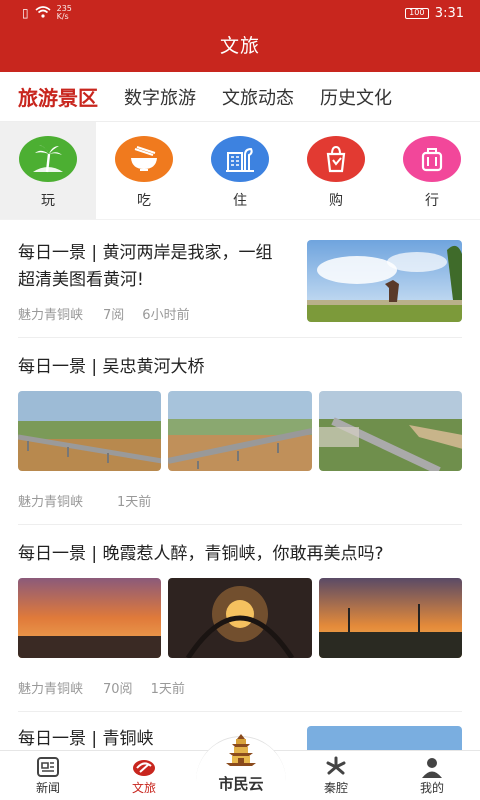 Image resolution: width=480 pixels, height=800 pixels. What do you see at coordinates (449, 13) in the screenshot?
I see `clock: 3:31` at bounding box center [449, 13].